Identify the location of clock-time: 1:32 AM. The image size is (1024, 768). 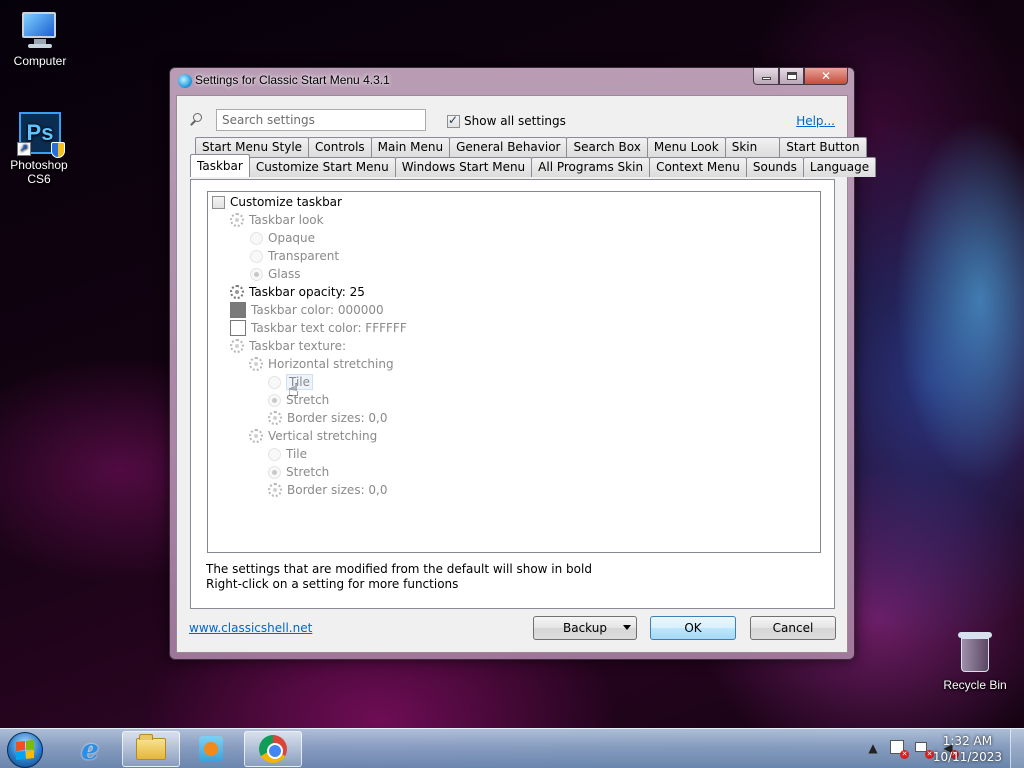
(967, 741).